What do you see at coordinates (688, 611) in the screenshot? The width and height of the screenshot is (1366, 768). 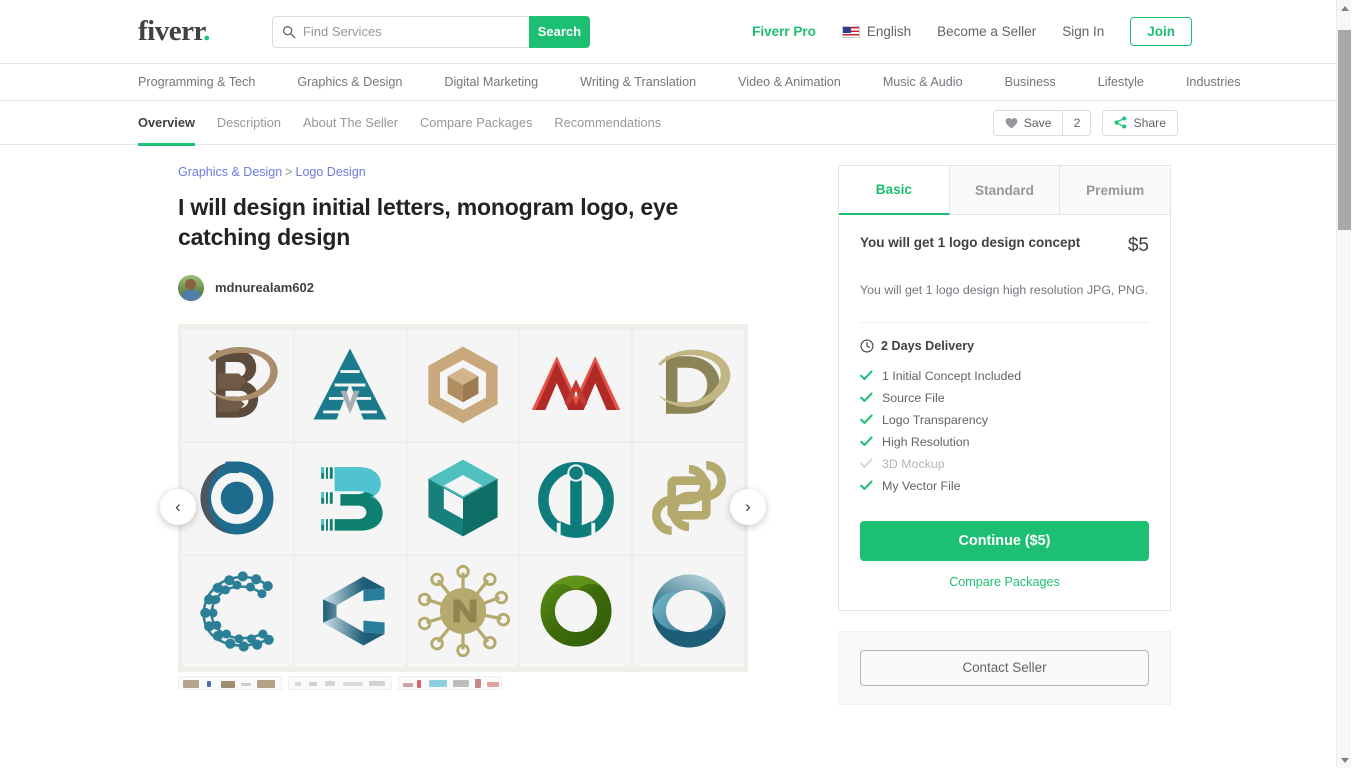 I see `logo-o-twist-blue` at bounding box center [688, 611].